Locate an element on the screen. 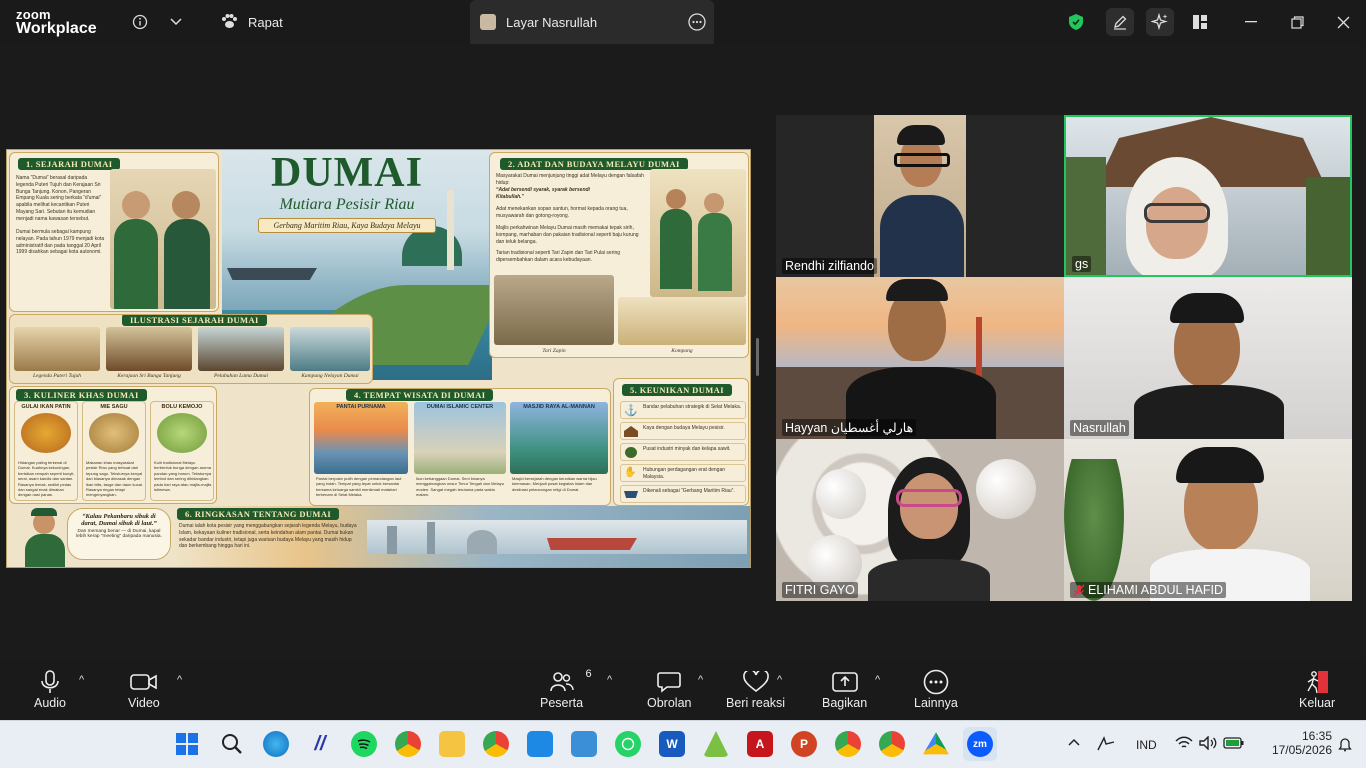 The image size is (1366, 768). edge-browser-icon is located at coordinates (276, 744).